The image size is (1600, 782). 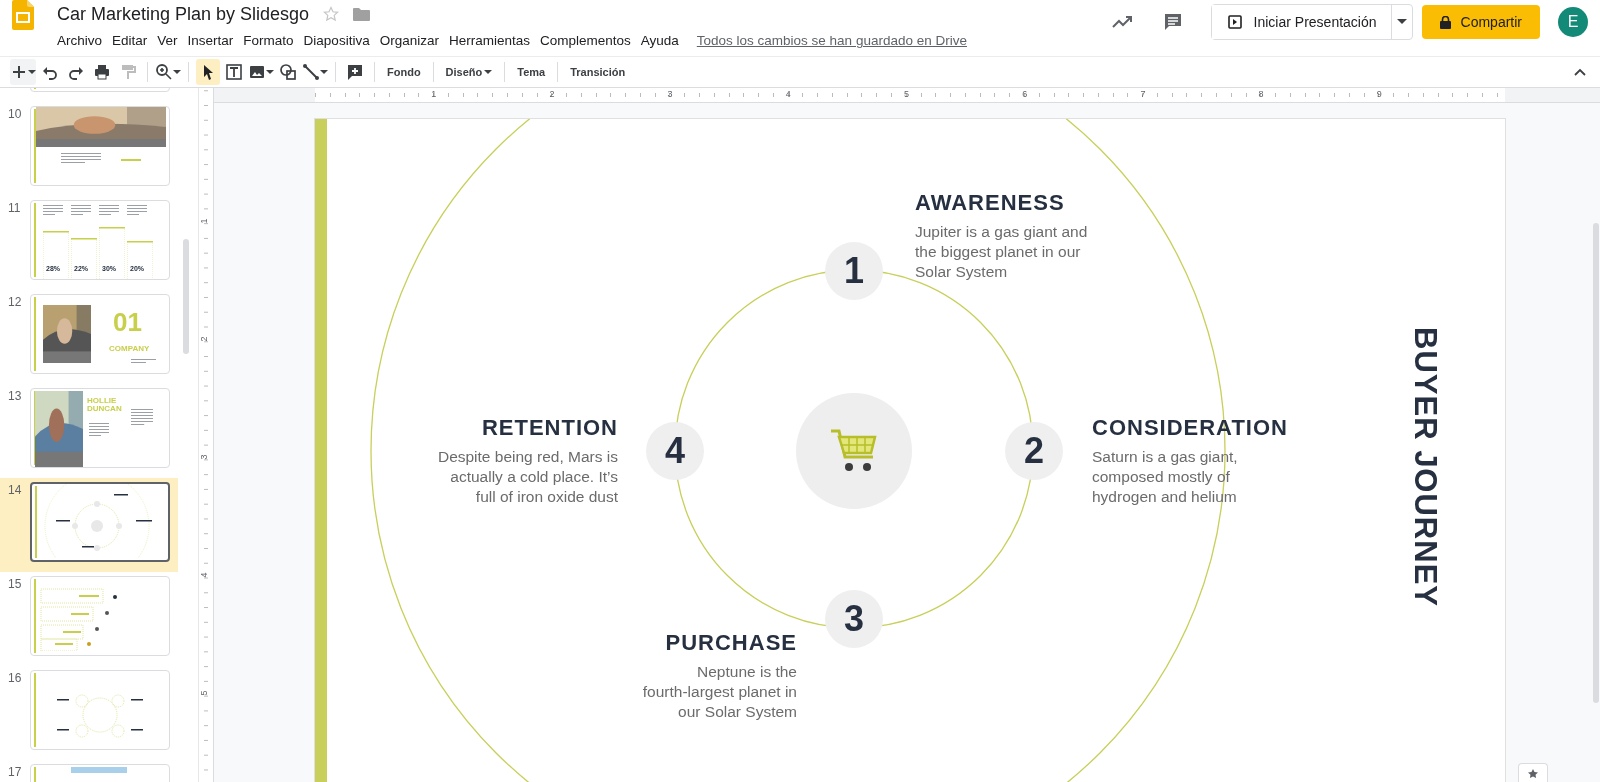 I want to click on slide-number: 17, so click(x=15, y=772).